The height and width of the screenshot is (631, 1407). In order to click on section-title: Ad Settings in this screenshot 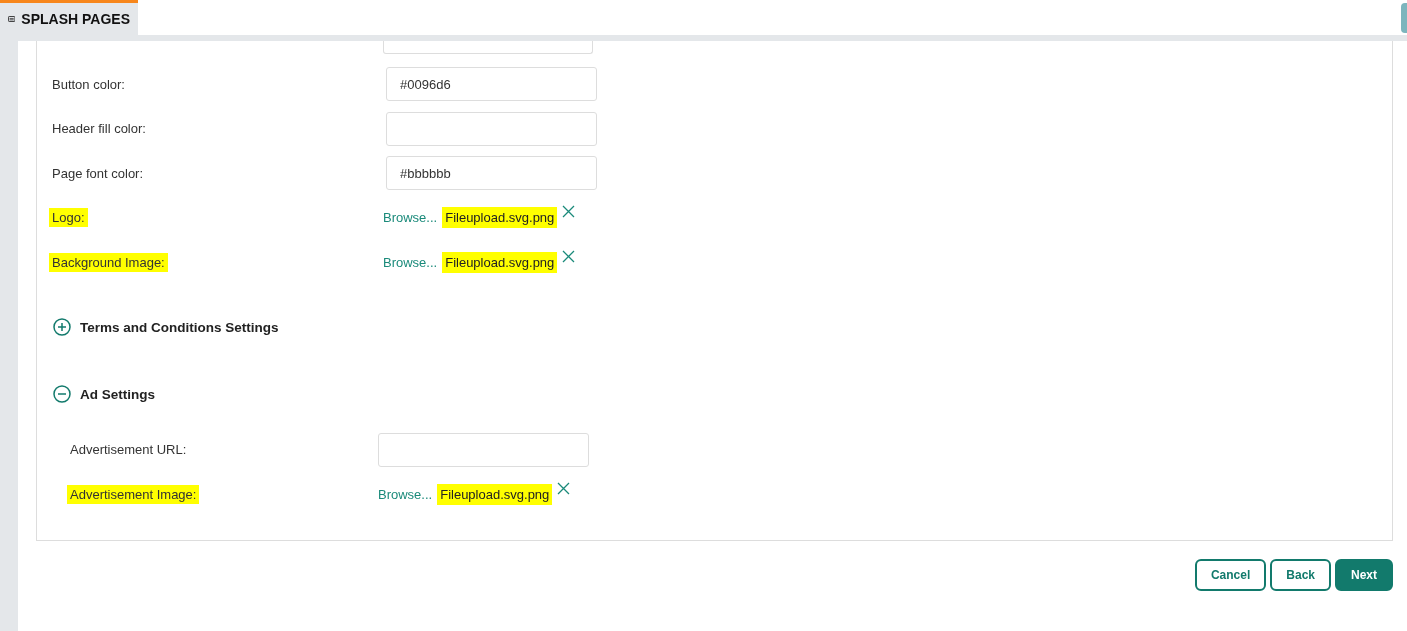, I will do `click(117, 394)`.